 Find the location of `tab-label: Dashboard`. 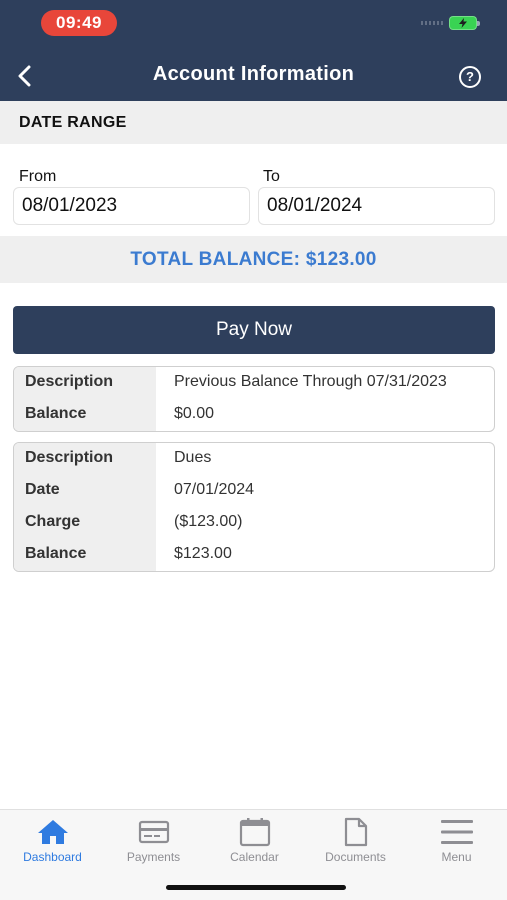

tab-label: Dashboard is located at coordinates (52, 857).